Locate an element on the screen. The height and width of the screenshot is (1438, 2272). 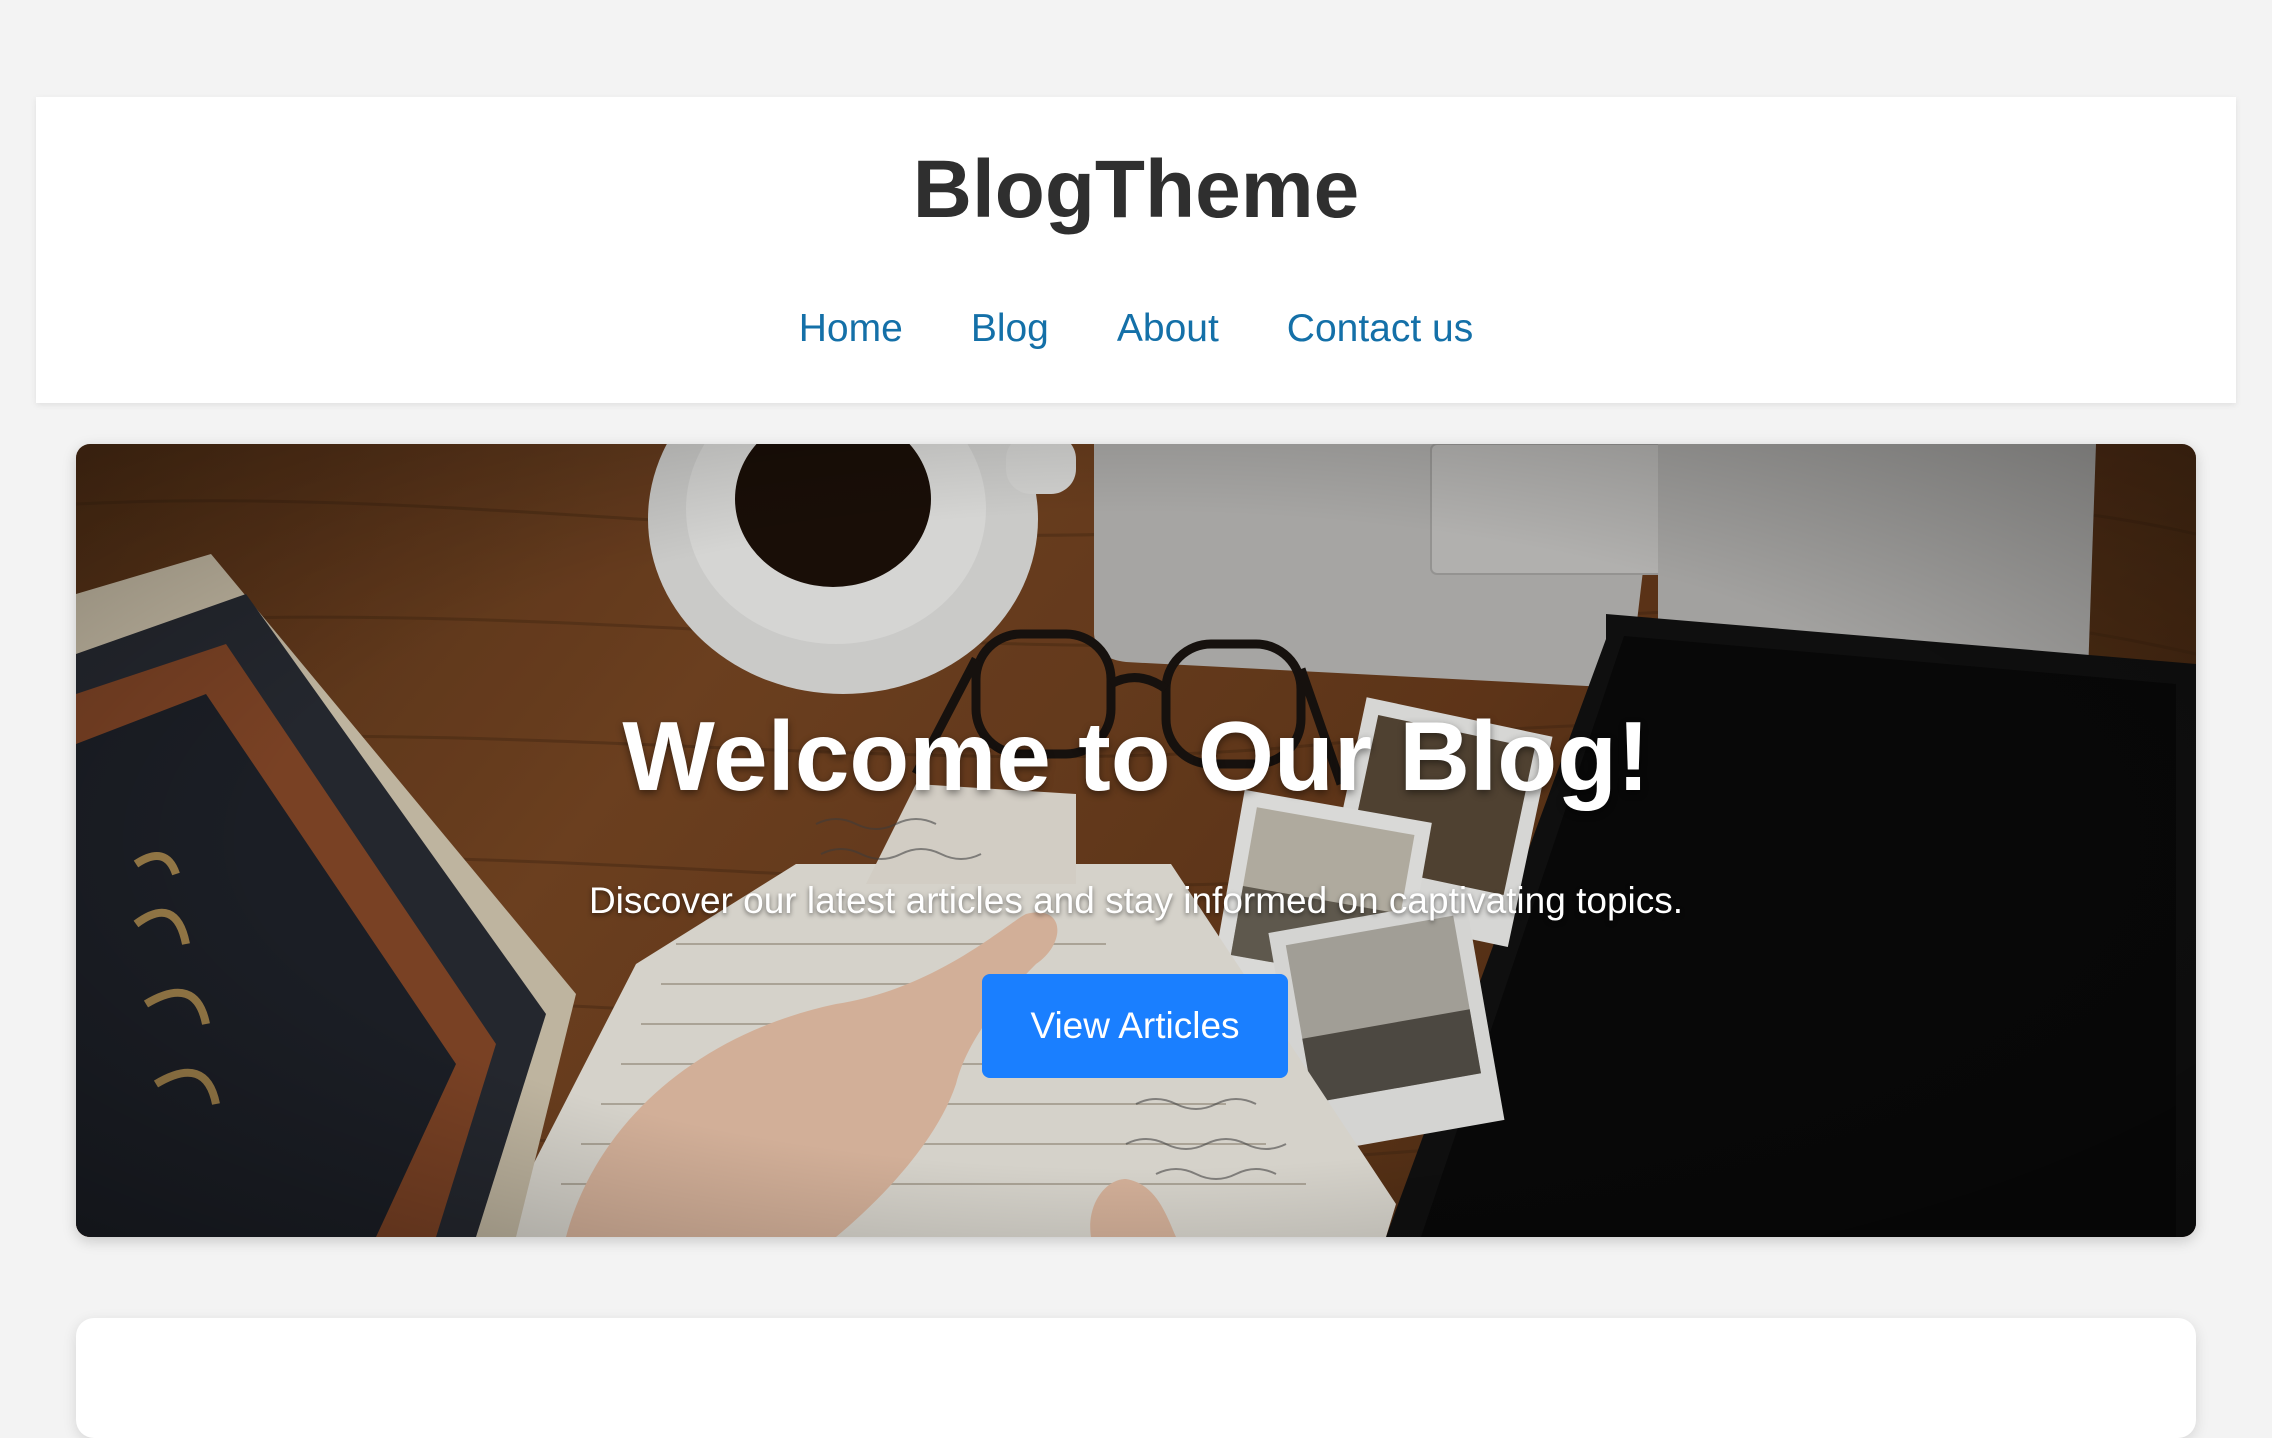
main-nav: Home Blog About Contact us is located at coordinates (1136, 328).